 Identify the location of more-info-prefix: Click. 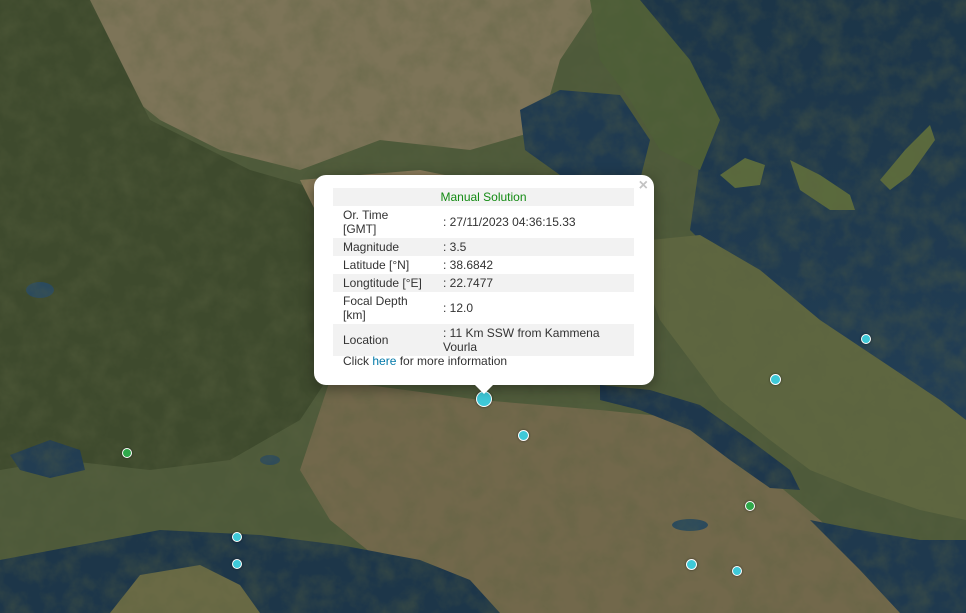
(358, 361).